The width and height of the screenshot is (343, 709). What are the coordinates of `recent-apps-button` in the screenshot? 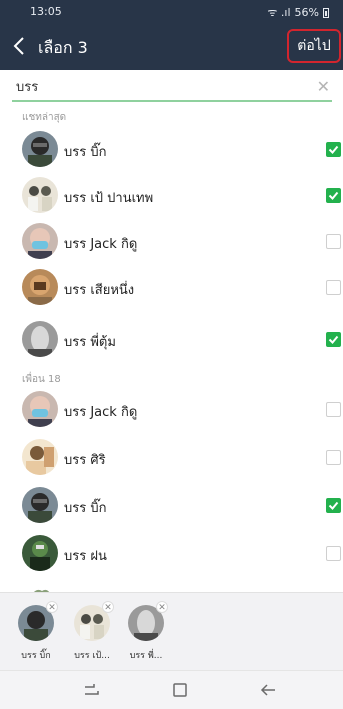 It's located at (93, 691).